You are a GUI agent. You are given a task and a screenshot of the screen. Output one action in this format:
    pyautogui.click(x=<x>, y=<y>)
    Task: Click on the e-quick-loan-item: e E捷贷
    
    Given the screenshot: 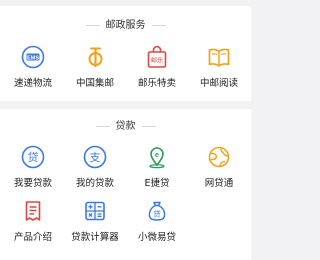 What is the action you would take?
    pyautogui.click(x=157, y=167)
    